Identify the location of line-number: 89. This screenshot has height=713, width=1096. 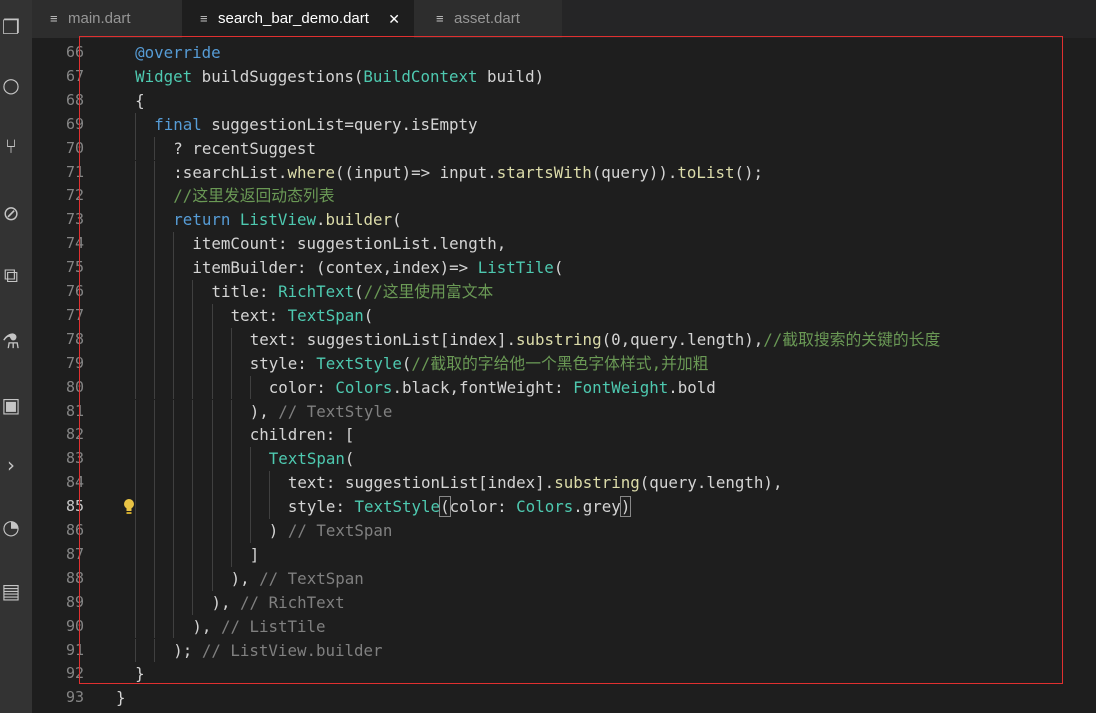
(74, 601).